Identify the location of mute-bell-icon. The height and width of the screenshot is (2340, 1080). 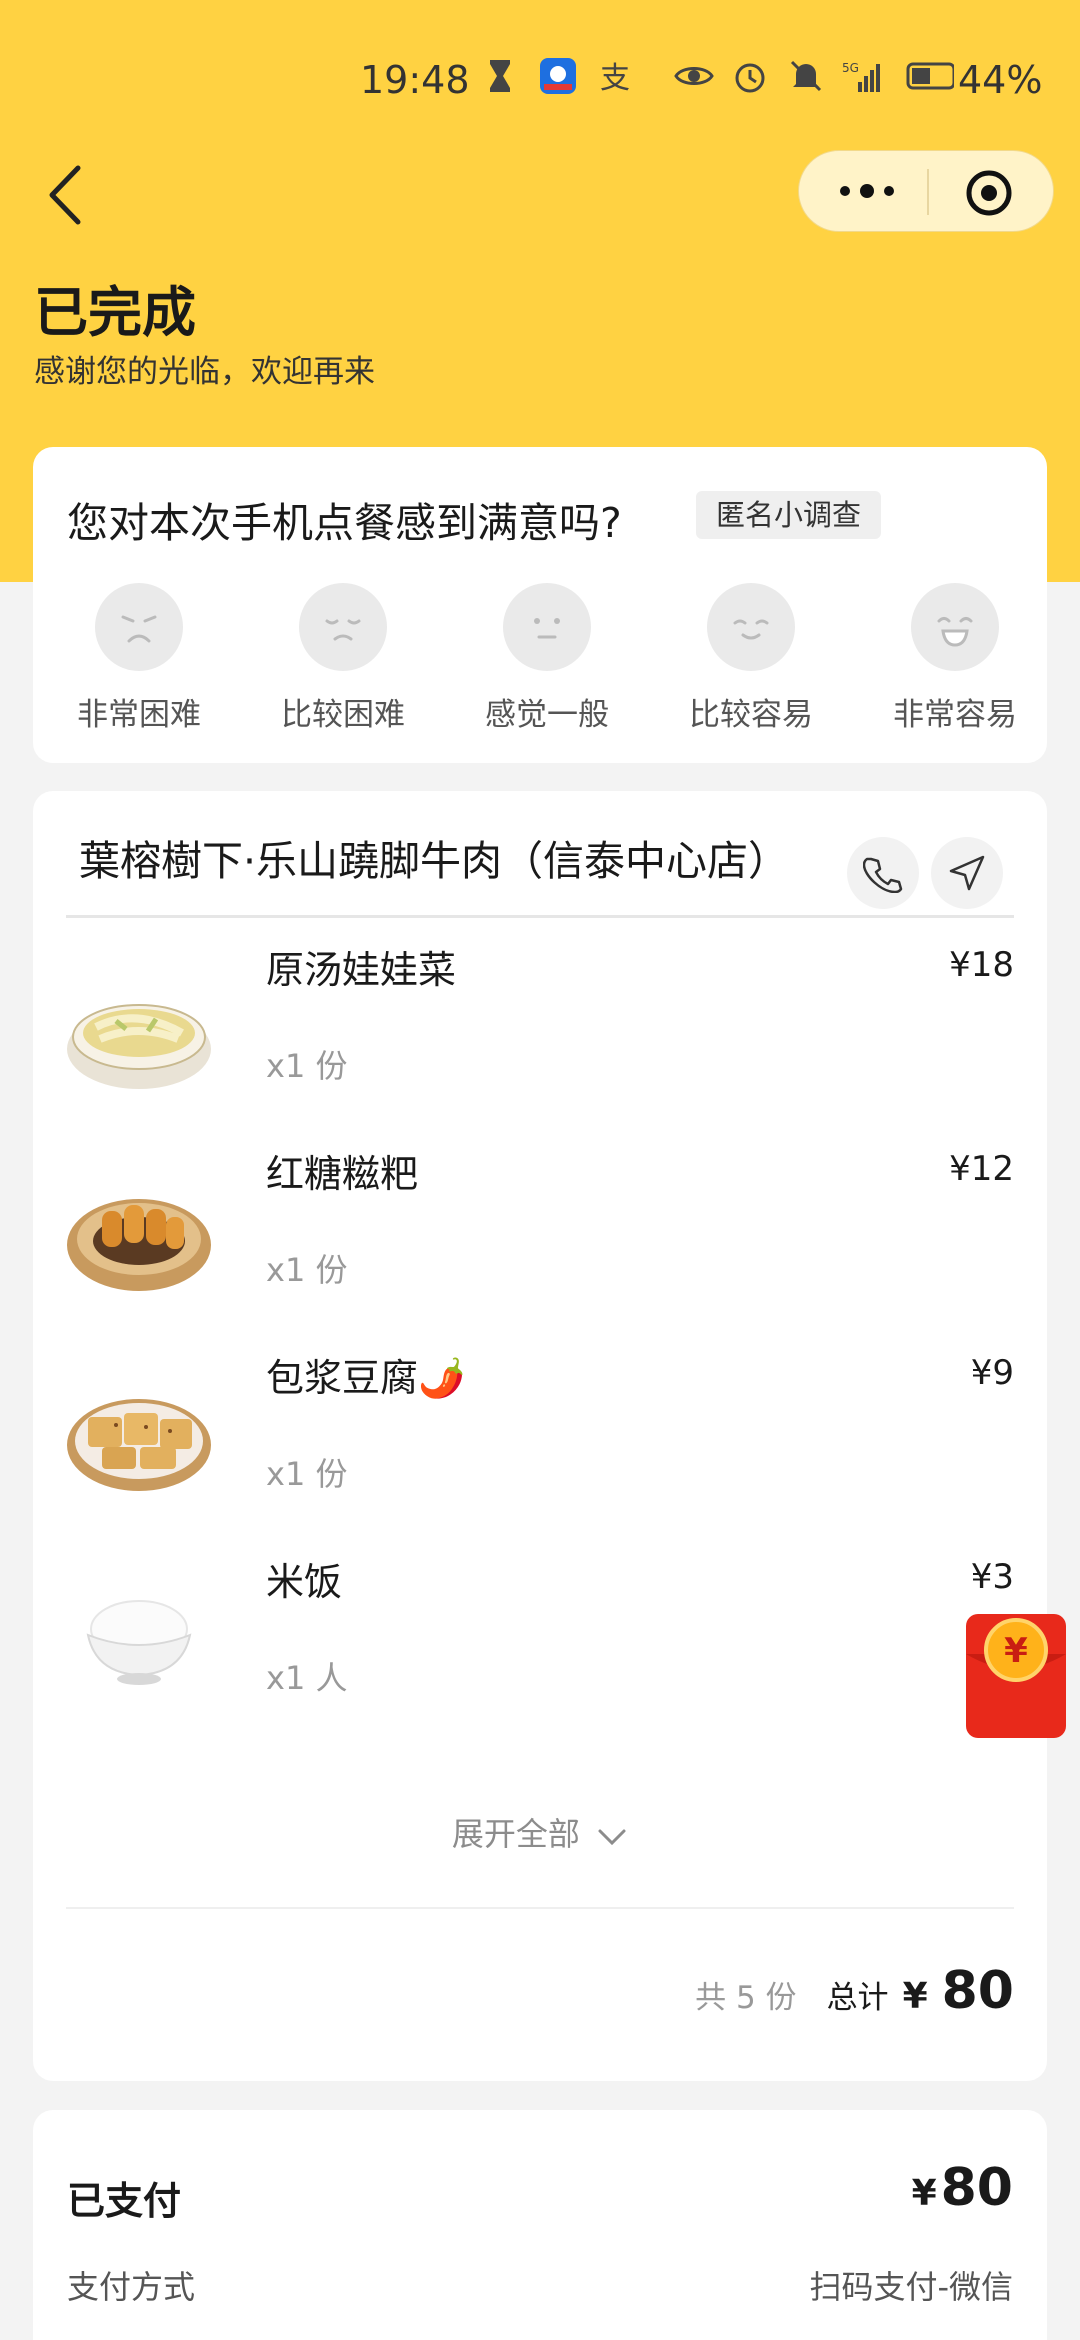
(806, 76).